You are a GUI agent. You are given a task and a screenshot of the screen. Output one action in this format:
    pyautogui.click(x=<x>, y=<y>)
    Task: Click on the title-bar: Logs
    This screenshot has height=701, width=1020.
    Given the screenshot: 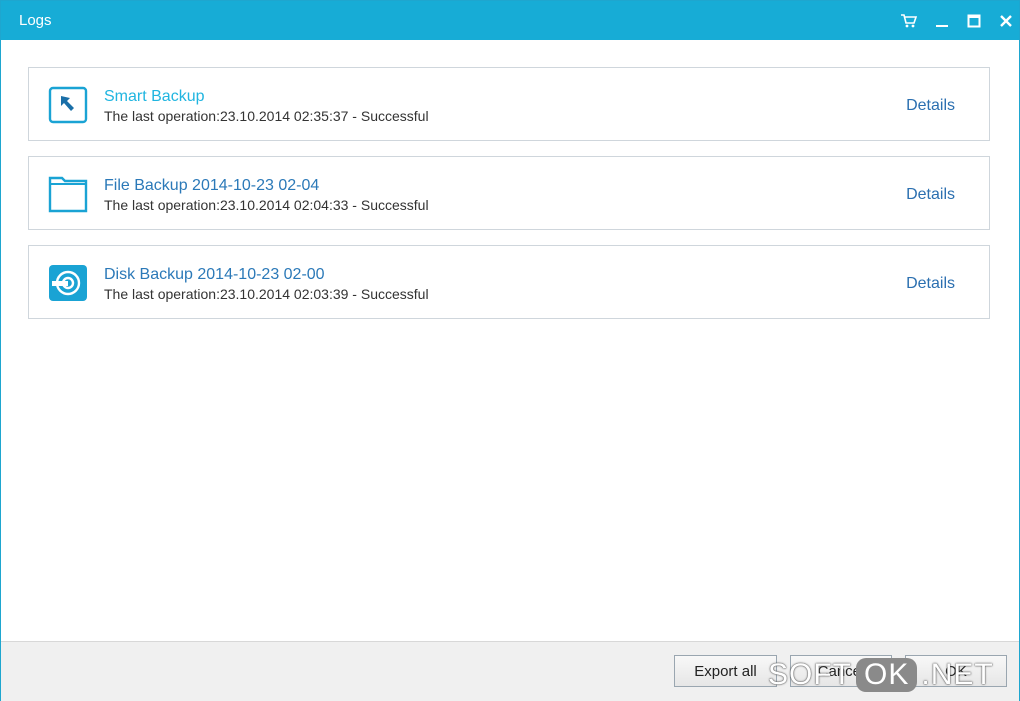 What is the action you would take?
    pyautogui.click(x=510, y=20)
    